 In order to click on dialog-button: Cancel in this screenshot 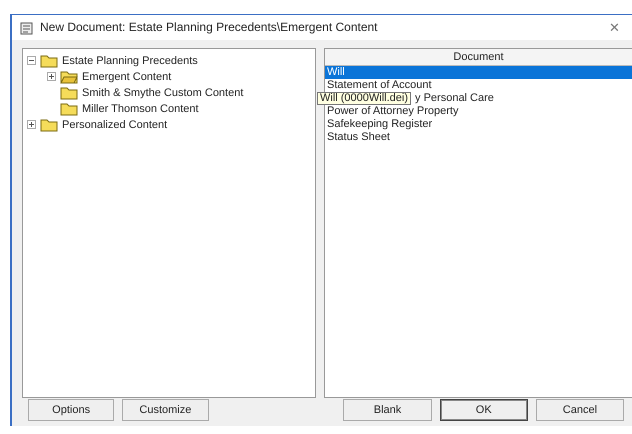, I will do `click(580, 409)`.